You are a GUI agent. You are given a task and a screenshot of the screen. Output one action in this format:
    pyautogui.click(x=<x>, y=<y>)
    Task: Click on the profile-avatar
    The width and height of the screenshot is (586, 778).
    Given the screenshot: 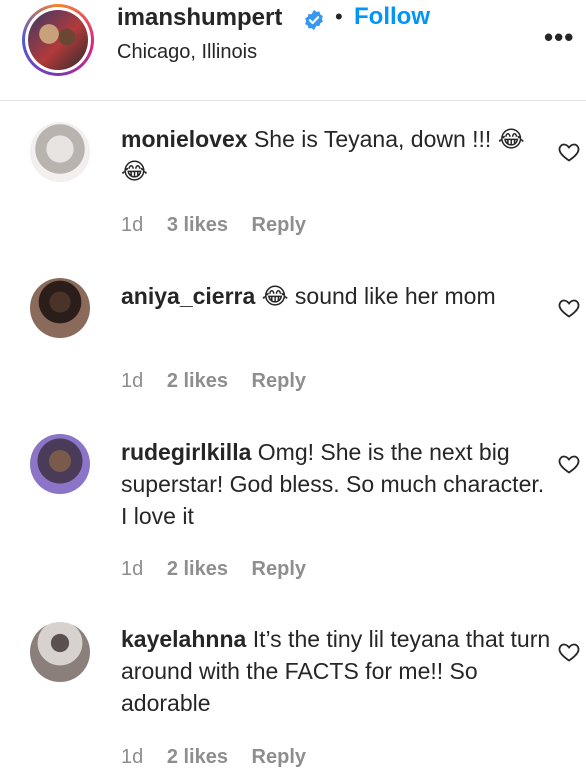 What is the action you would take?
    pyautogui.click(x=58, y=40)
    